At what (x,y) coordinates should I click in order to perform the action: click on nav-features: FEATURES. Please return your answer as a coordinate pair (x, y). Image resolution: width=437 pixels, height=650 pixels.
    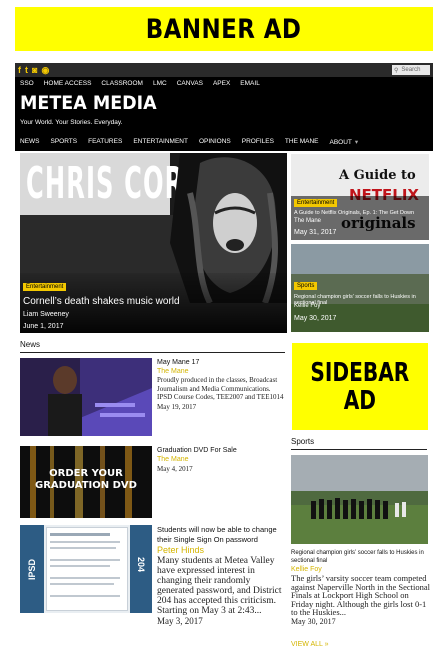
    Looking at the image, I should click on (105, 142).